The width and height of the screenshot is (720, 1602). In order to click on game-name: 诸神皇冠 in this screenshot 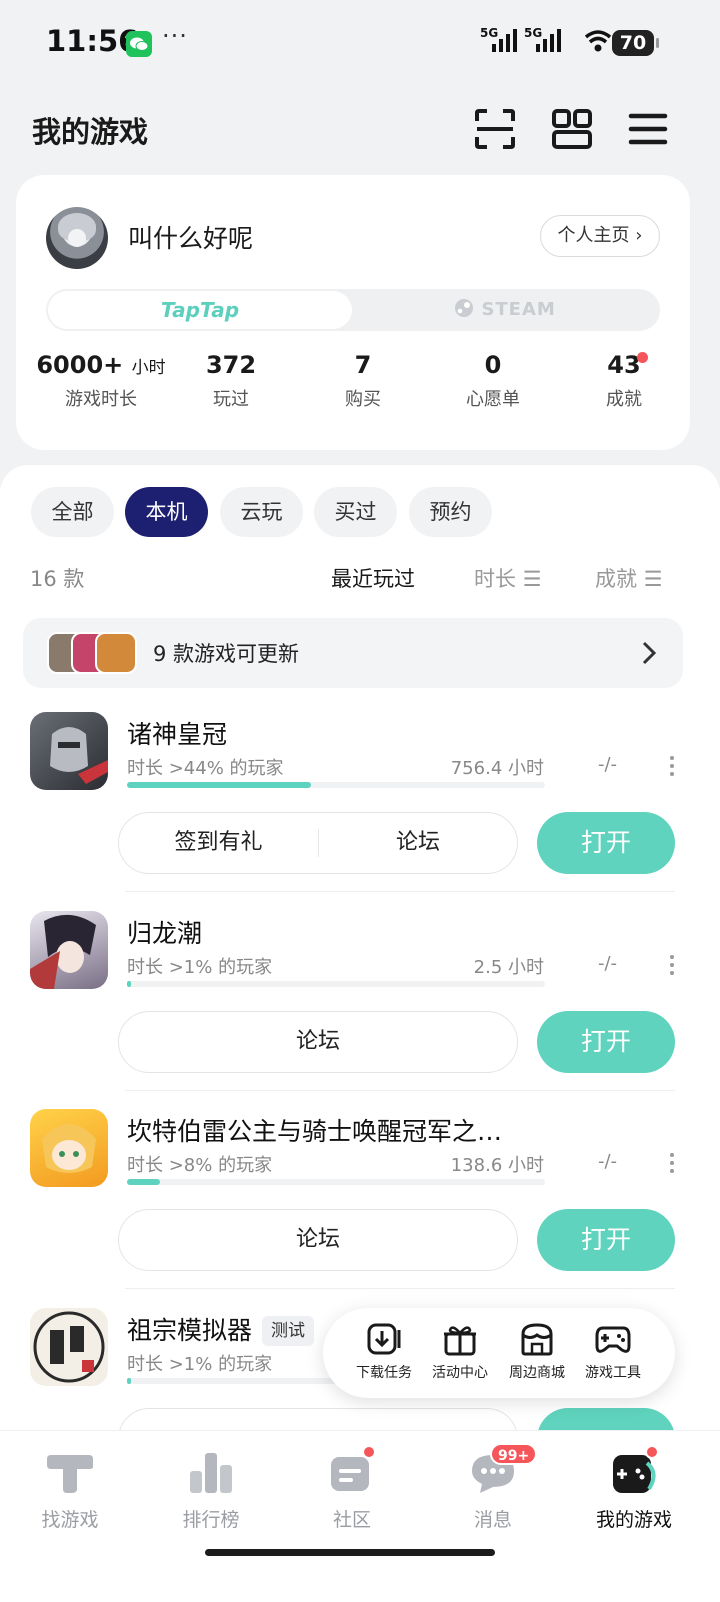, I will do `click(177, 734)`.